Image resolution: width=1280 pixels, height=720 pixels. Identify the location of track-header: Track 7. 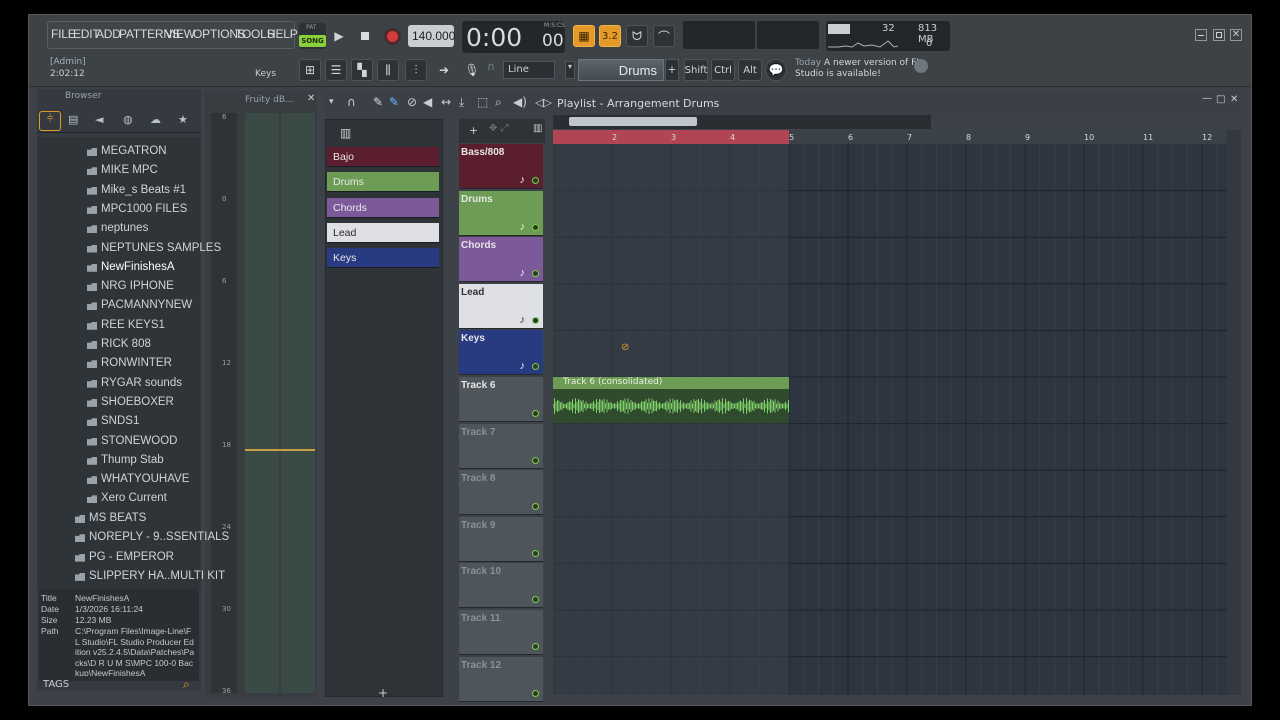
(501, 446).